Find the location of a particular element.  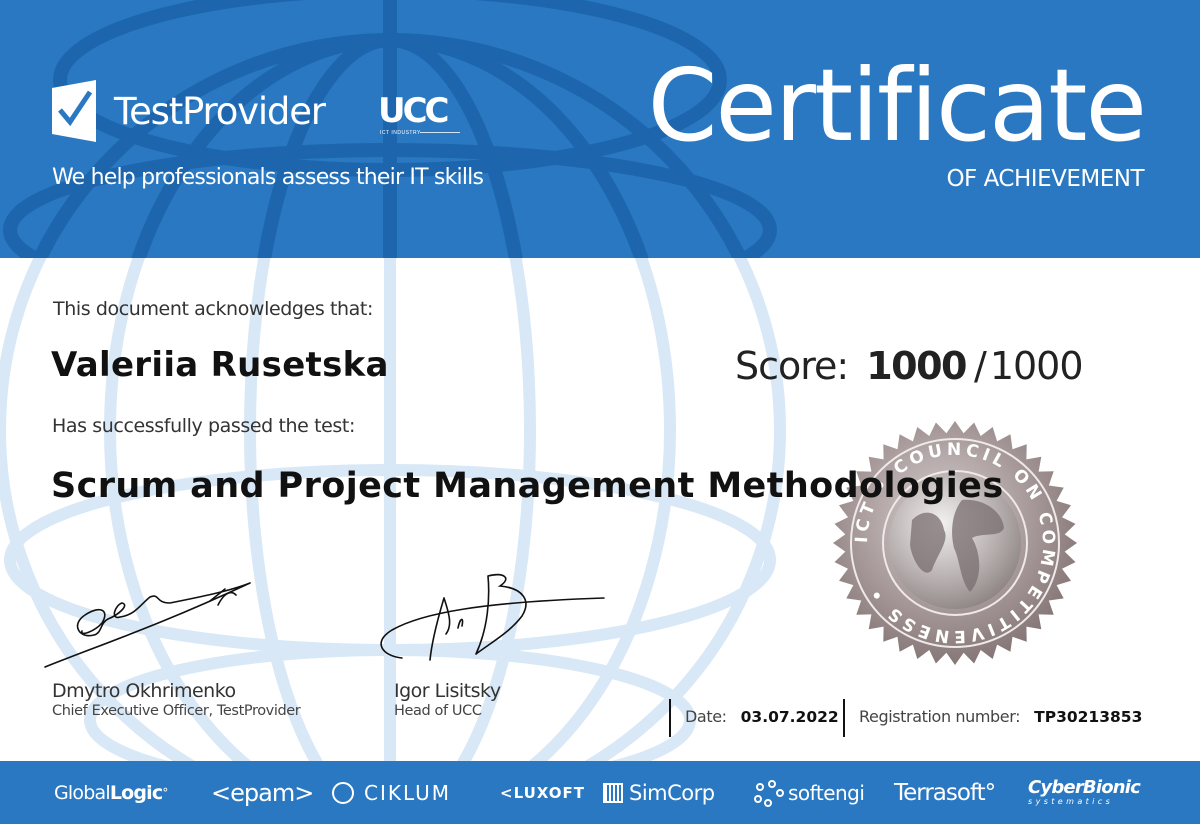

simcorp-mark-icon is located at coordinates (613, 792).